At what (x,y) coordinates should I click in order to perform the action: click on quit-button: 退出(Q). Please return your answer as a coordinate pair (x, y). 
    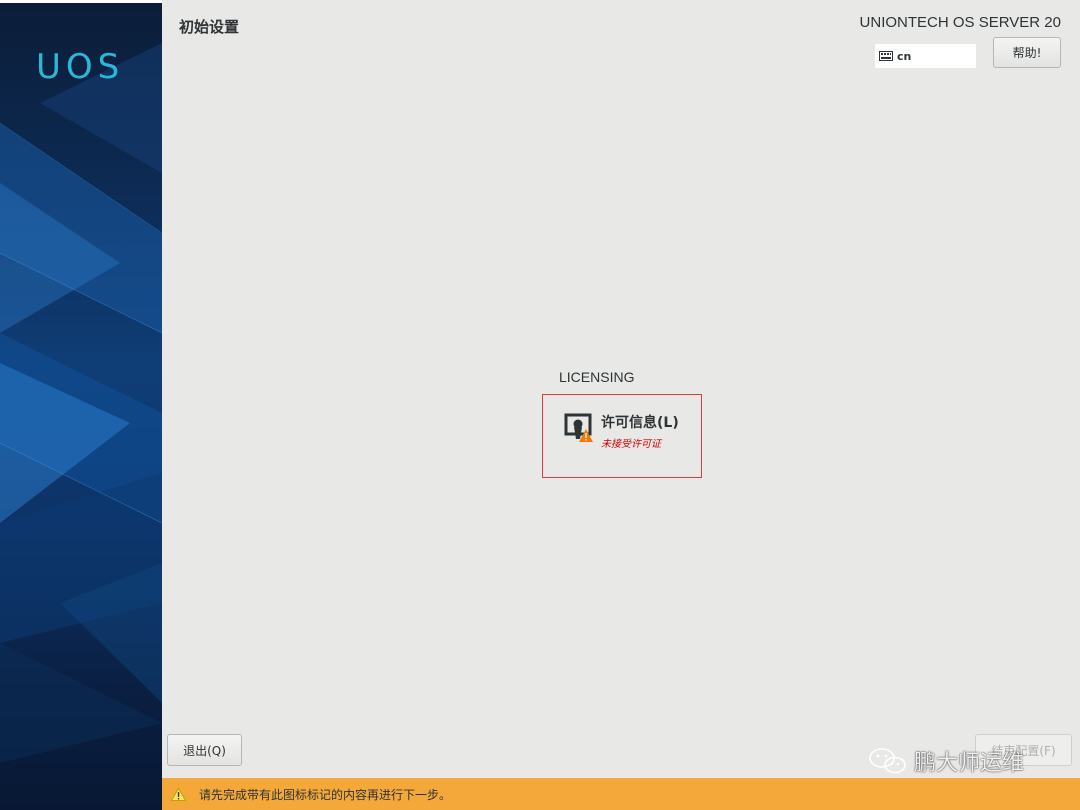
    Looking at the image, I should click on (204, 750).